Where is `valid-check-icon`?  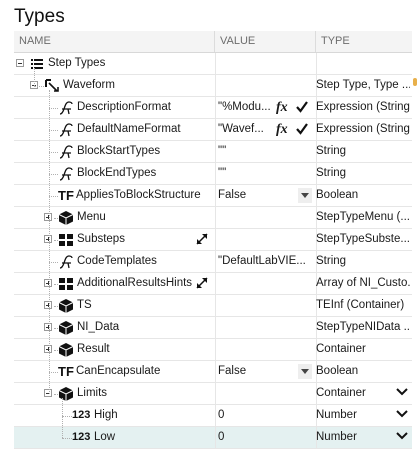
valid-check-icon is located at coordinates (302, 129).